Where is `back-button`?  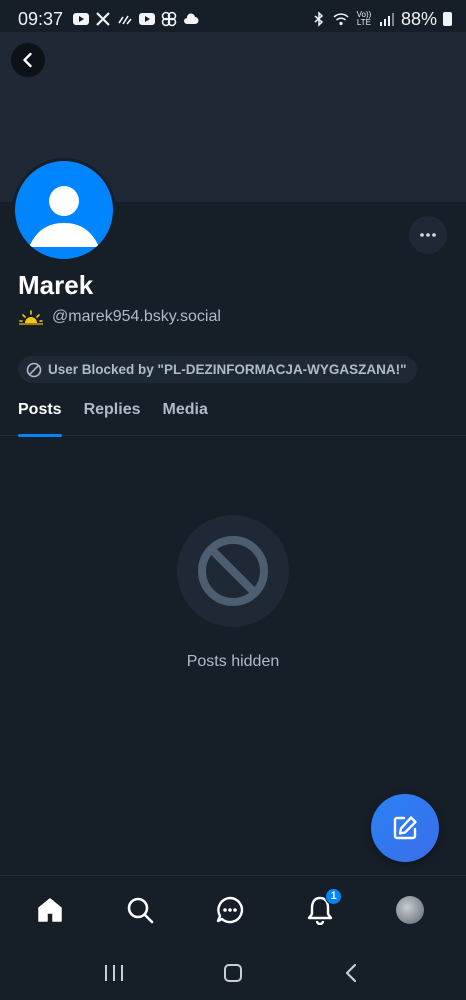 back-button is located at coordinates (28, 60).